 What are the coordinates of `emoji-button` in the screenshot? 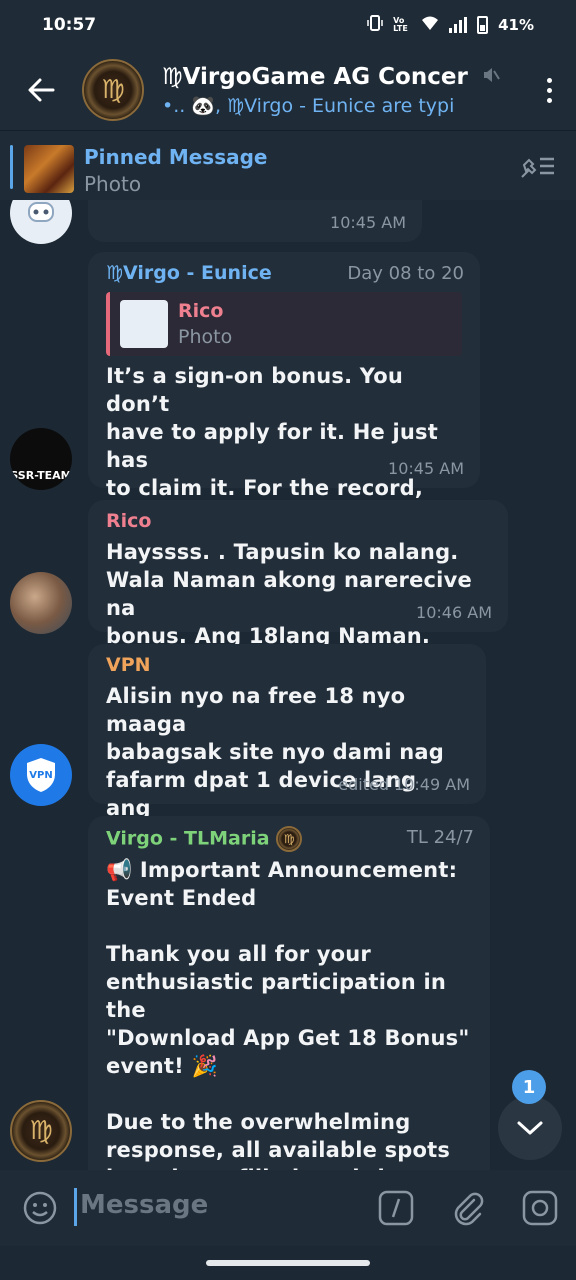 It's located at (40, 1208).